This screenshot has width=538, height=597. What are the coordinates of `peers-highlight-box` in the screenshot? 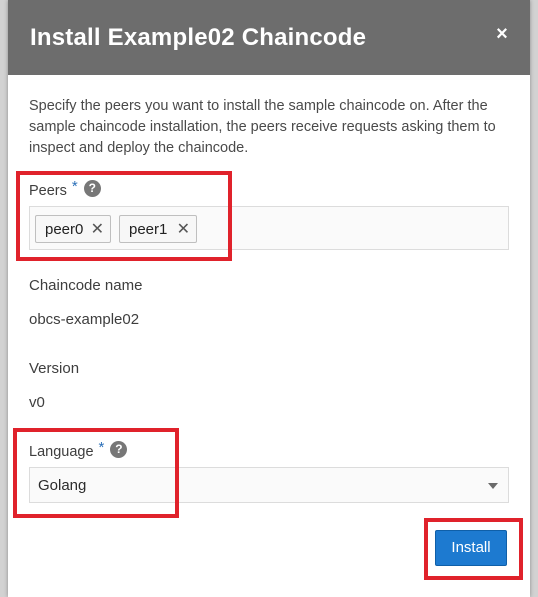 It's located at (124, 216).